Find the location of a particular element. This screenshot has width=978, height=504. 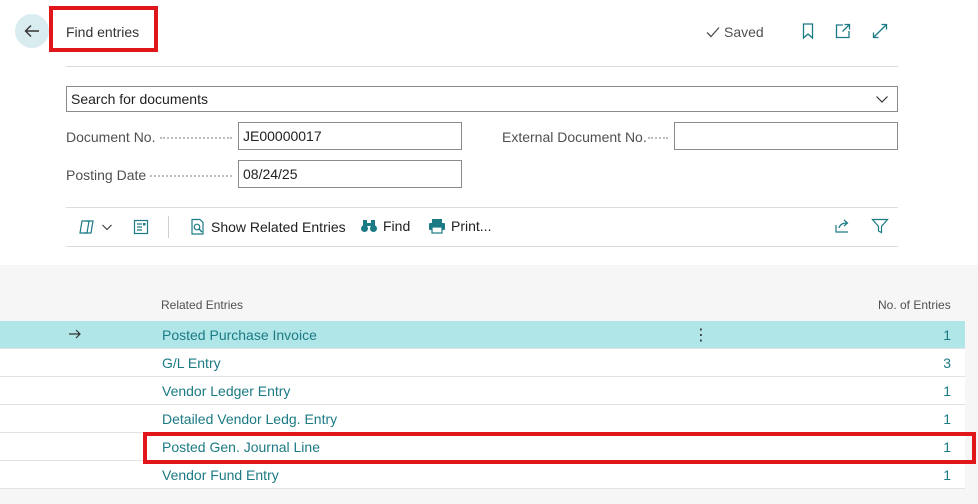

document-search-icon is located at coordinates (197, 226).